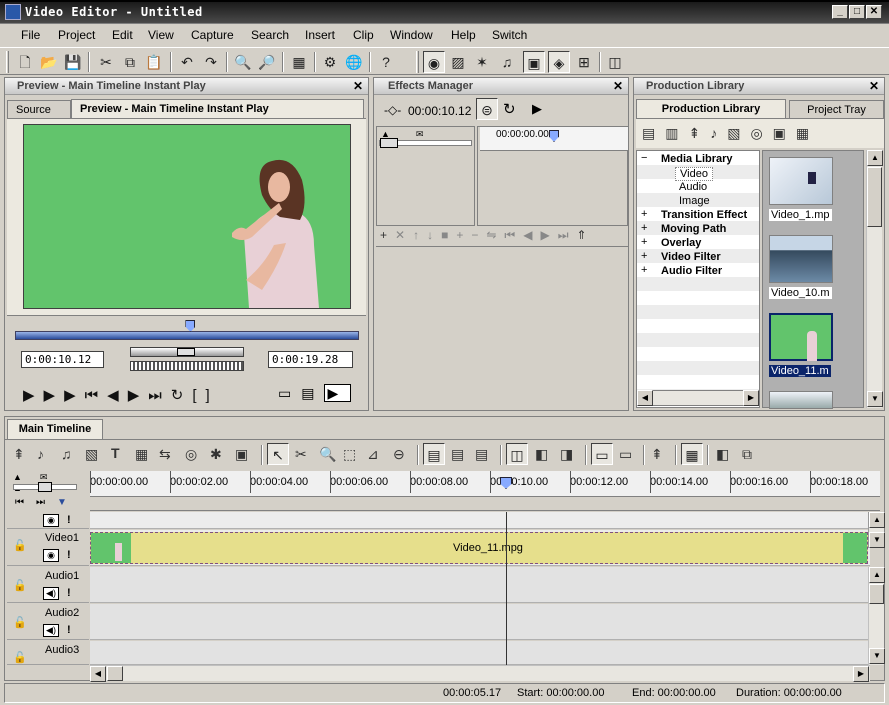 Image resolution: width=889 pixels, height=705 pixels. I want to click on tab-project-tray: Project Tray, so click(836, 109).